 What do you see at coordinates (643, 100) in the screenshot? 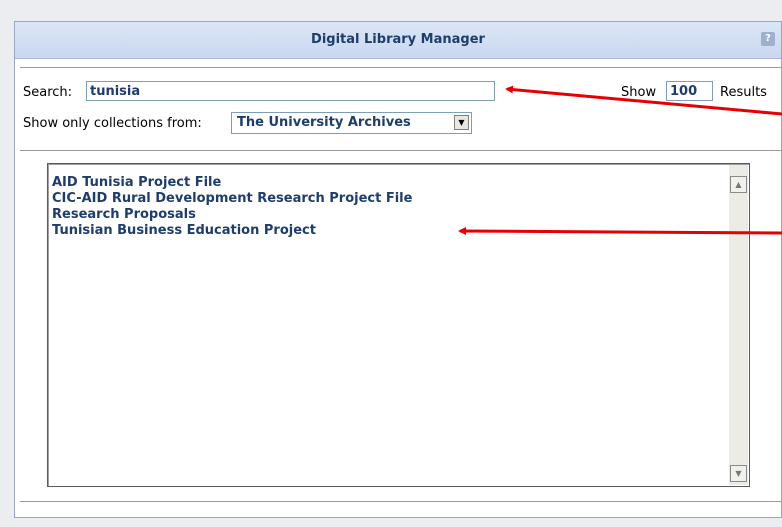
I see `annotation-arrow-search` at bounding box center [643, 100].